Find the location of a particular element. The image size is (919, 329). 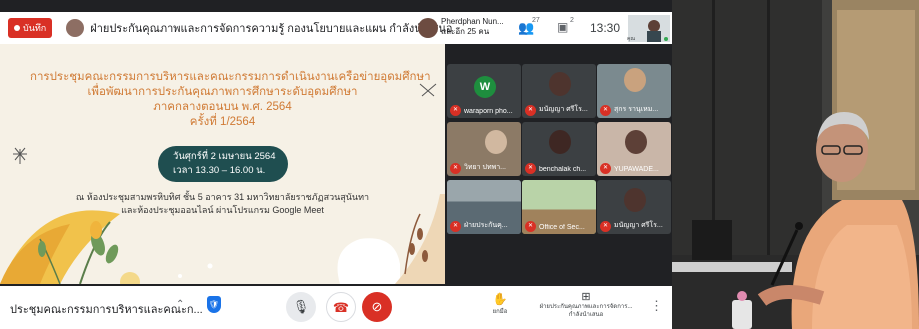

presenter-avatar is located at coordinates (75, 28).